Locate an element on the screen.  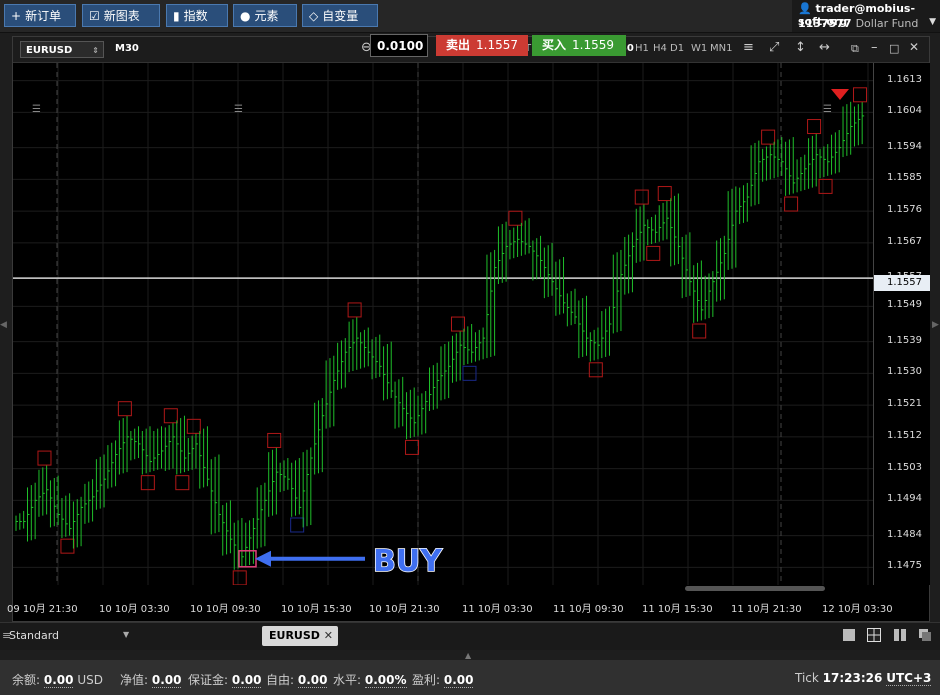
time-label: 11 10月 21:30 is located at coordinates (766, 609).